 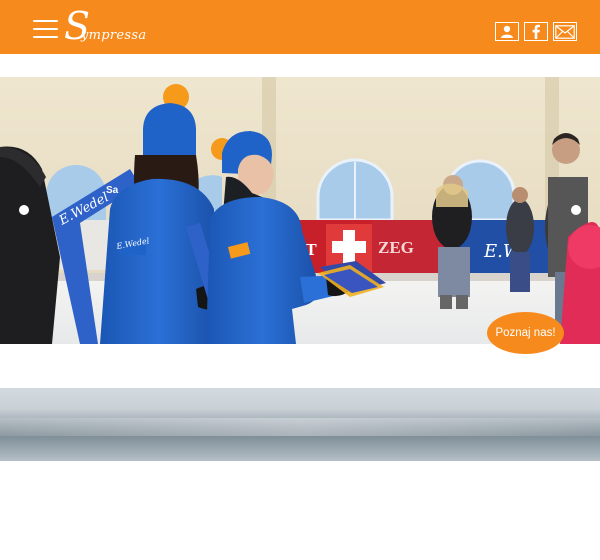 What do you see at coordinates (24, 210) in the screenshot?
I see `carousel-prev-dot` at bounding box center [24, 210].